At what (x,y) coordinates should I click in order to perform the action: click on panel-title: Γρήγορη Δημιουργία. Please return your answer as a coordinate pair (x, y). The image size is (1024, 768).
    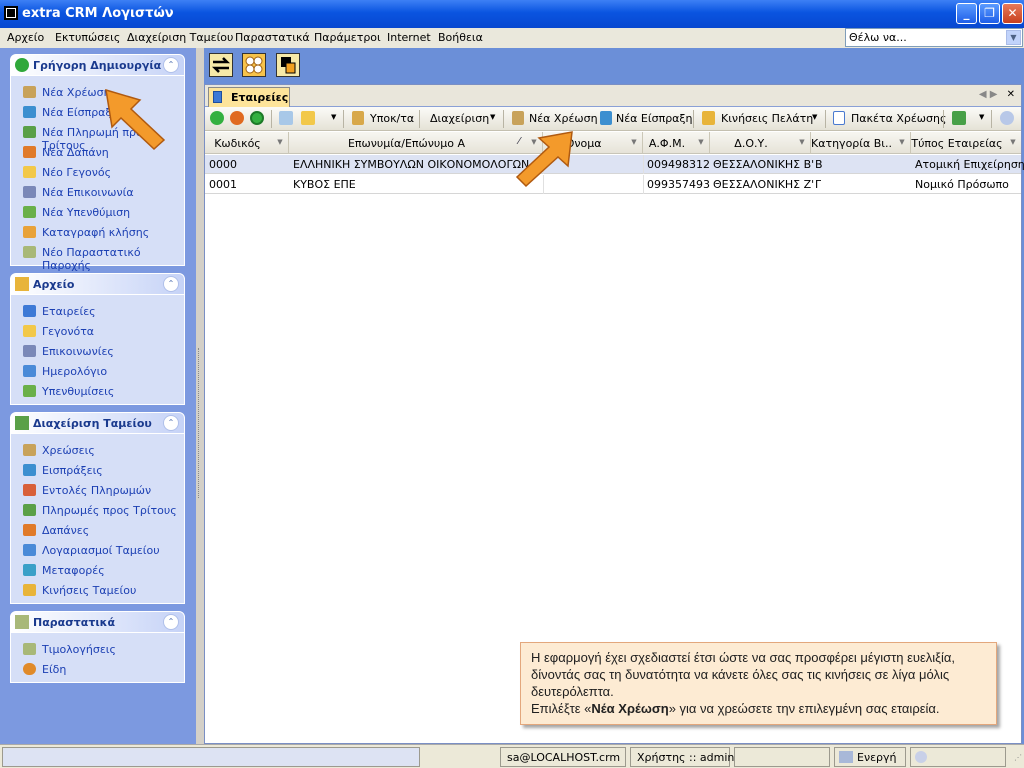
    Looking at the image, I should click on (97, 65).